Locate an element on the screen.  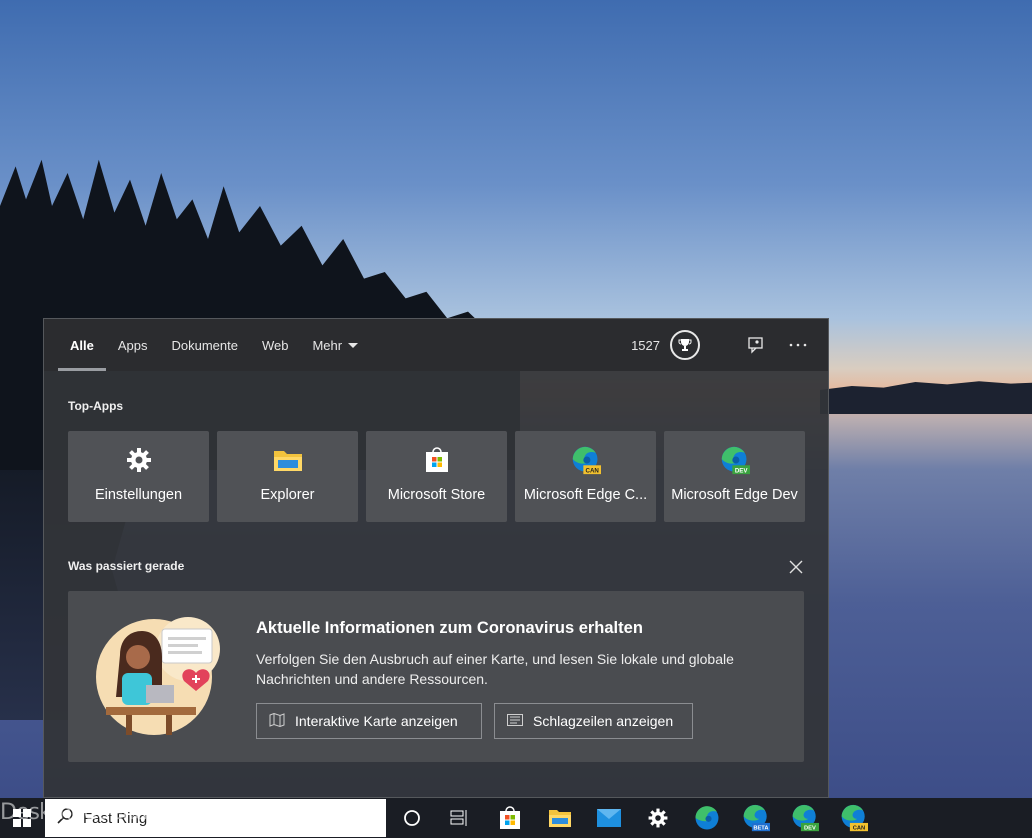
cortana-icon is located at coordinates (412, 818).